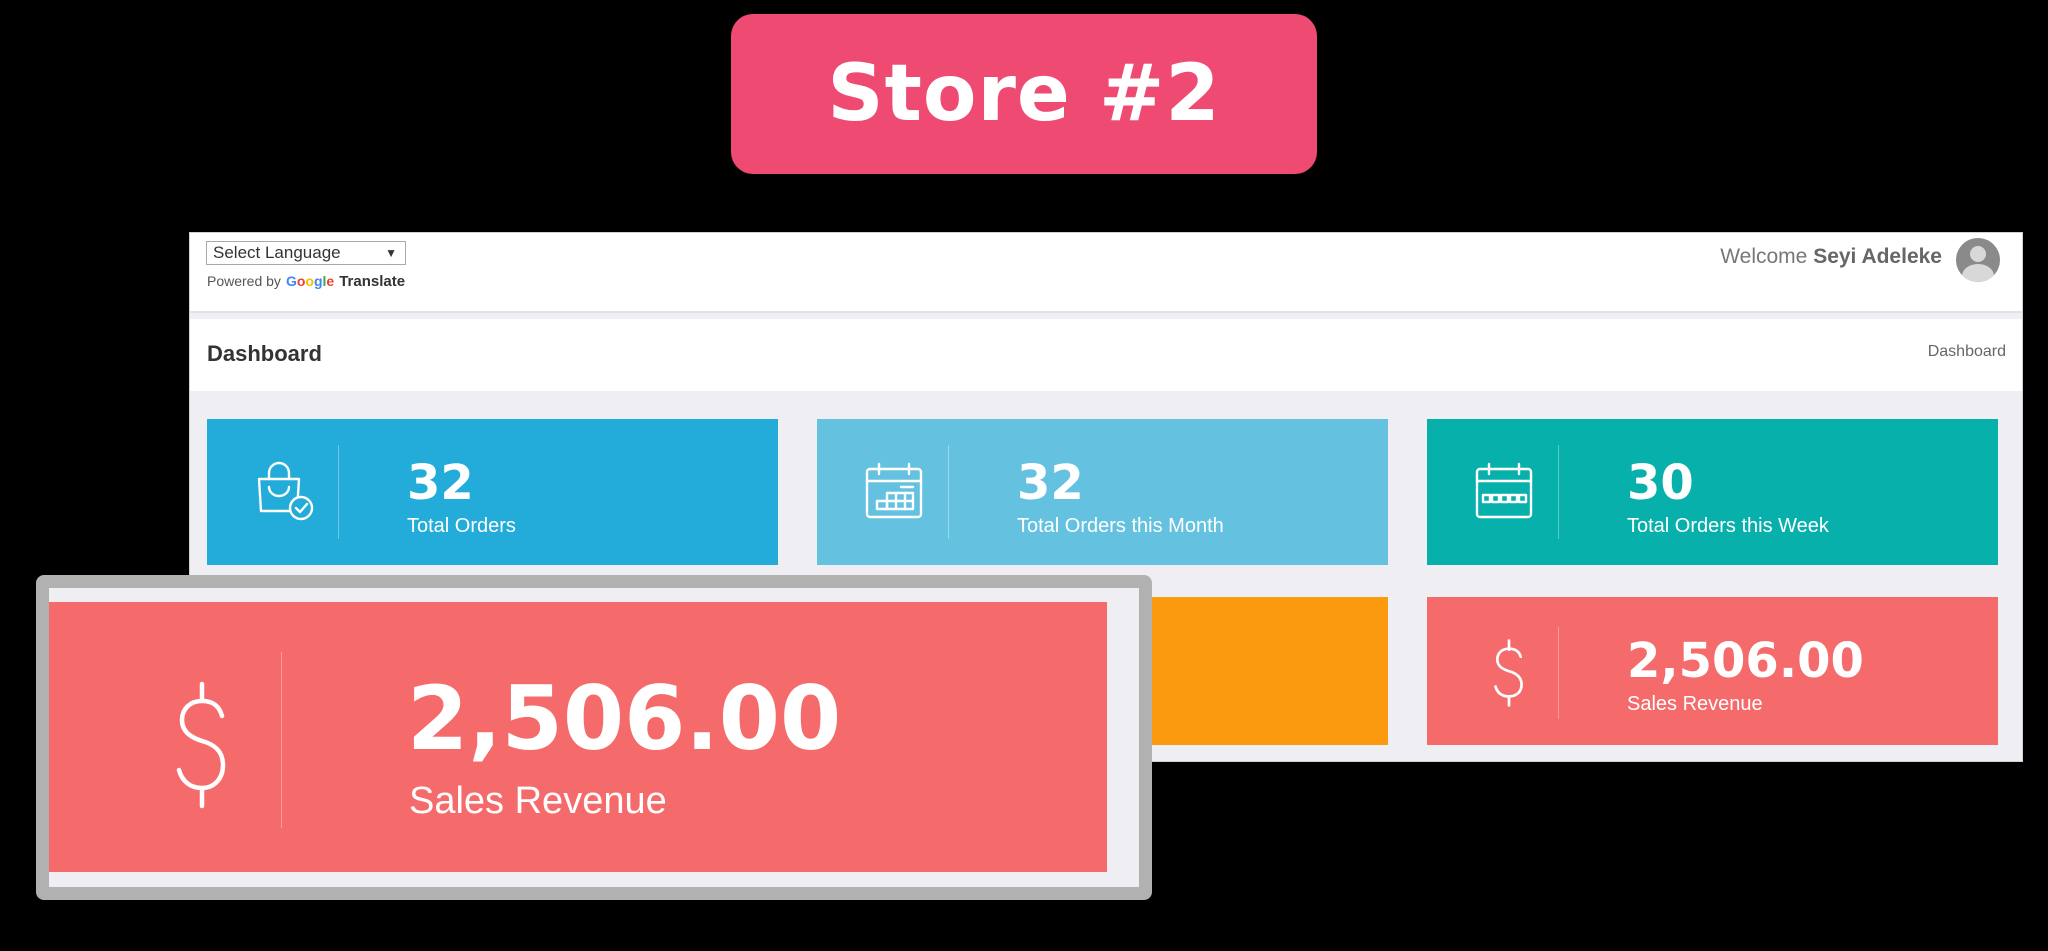  I want to click on welcome-prefix: Welcome, so click(1764, 256).